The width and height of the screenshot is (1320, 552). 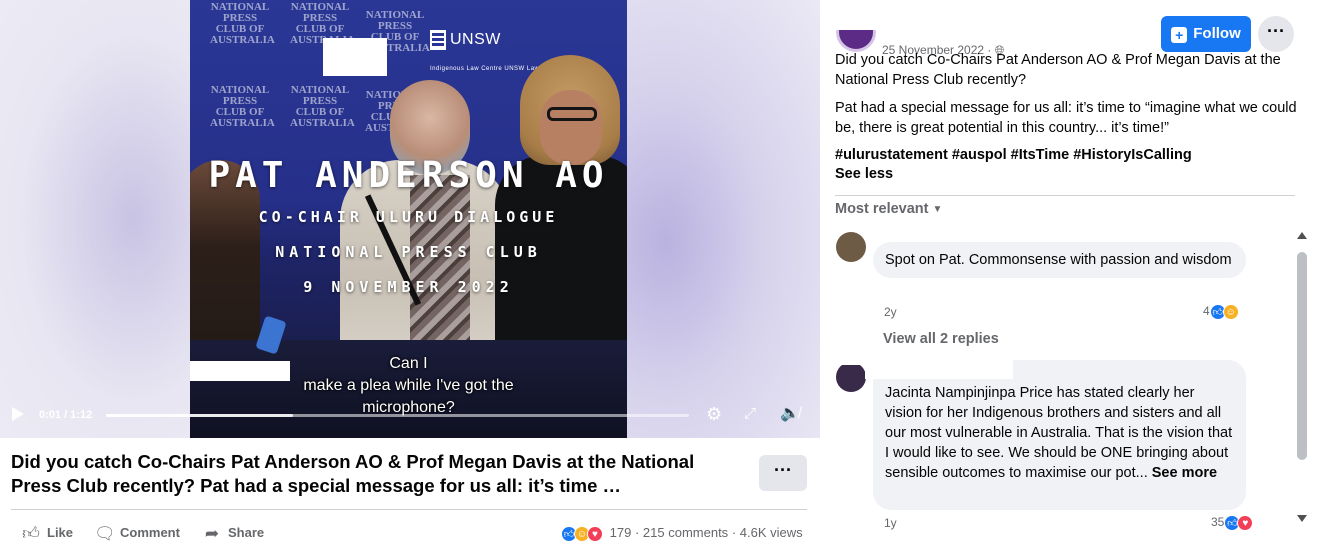 I want to click on page-avatar, so click(x=856, y=41).